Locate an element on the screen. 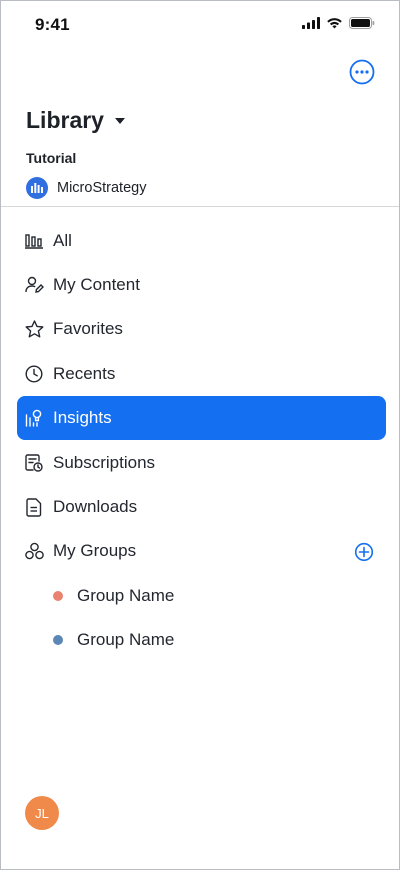 The width and height of the screenshot is (400, 870). battery-icon is located at coordinates (362, 23).